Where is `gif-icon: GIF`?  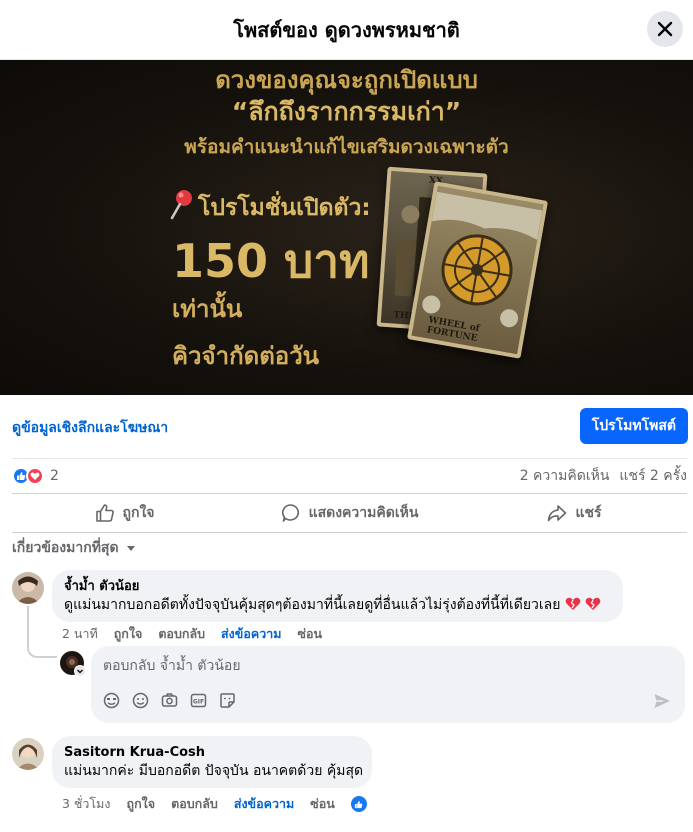 gif-icon: GIF is located at coordinates (198, 700).